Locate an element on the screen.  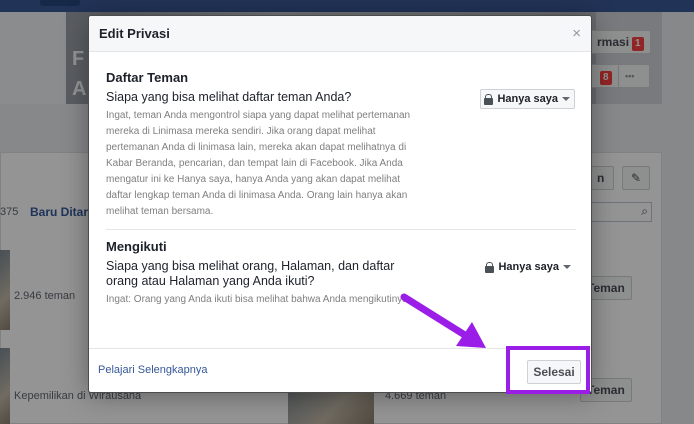
annotation-highlight-box is located at coordinates (548, 370).